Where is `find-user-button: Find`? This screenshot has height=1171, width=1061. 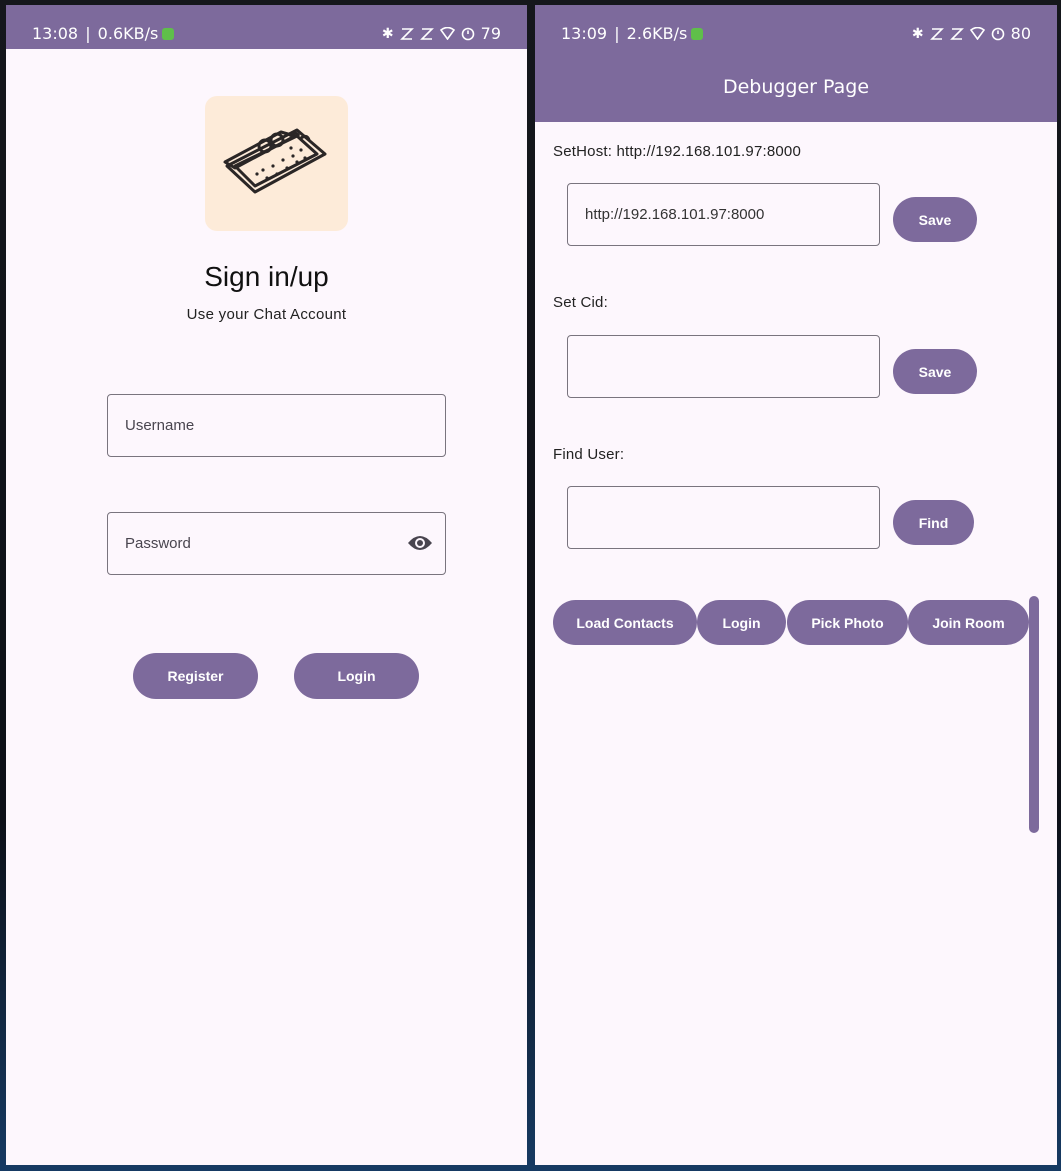 find-user-button: Find is located at coordinates (933, 522).